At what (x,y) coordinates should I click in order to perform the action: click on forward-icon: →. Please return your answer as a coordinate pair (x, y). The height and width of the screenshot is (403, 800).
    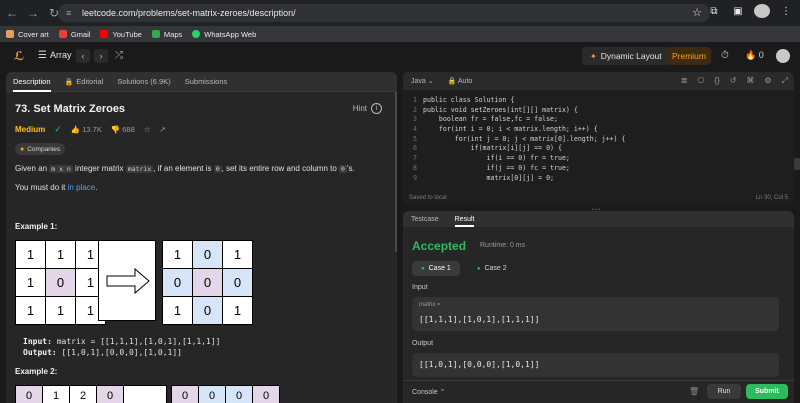
    Looking at the image, I should click on (33, 13).